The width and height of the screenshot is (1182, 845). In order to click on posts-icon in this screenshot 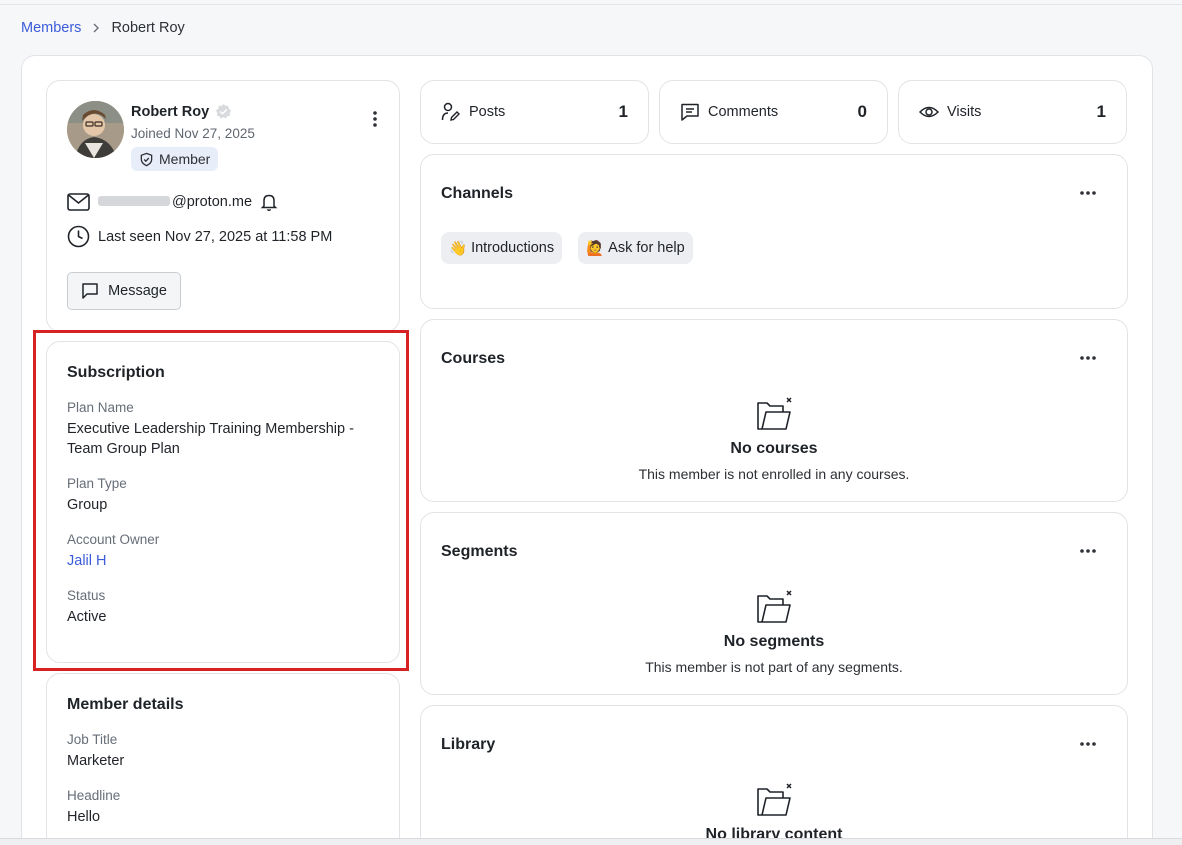, I will do `click(450, 111)`.